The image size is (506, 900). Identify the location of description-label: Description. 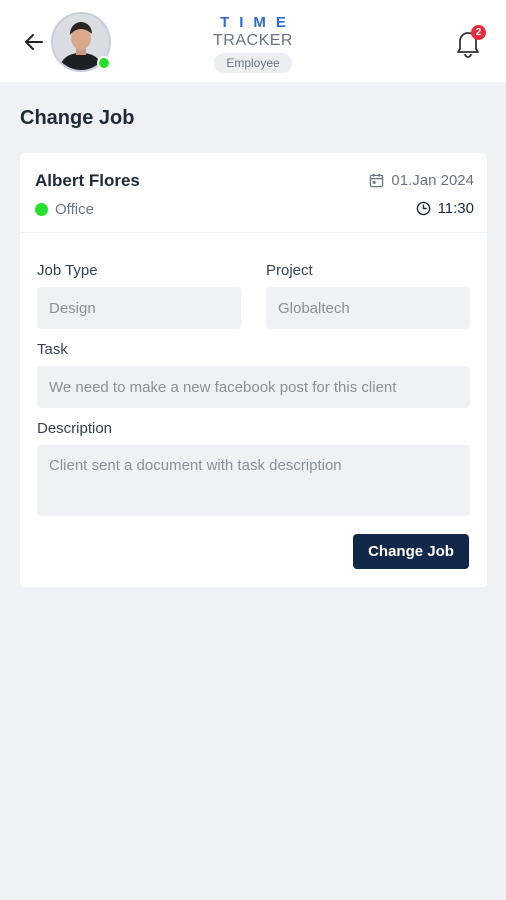
(75, 428).